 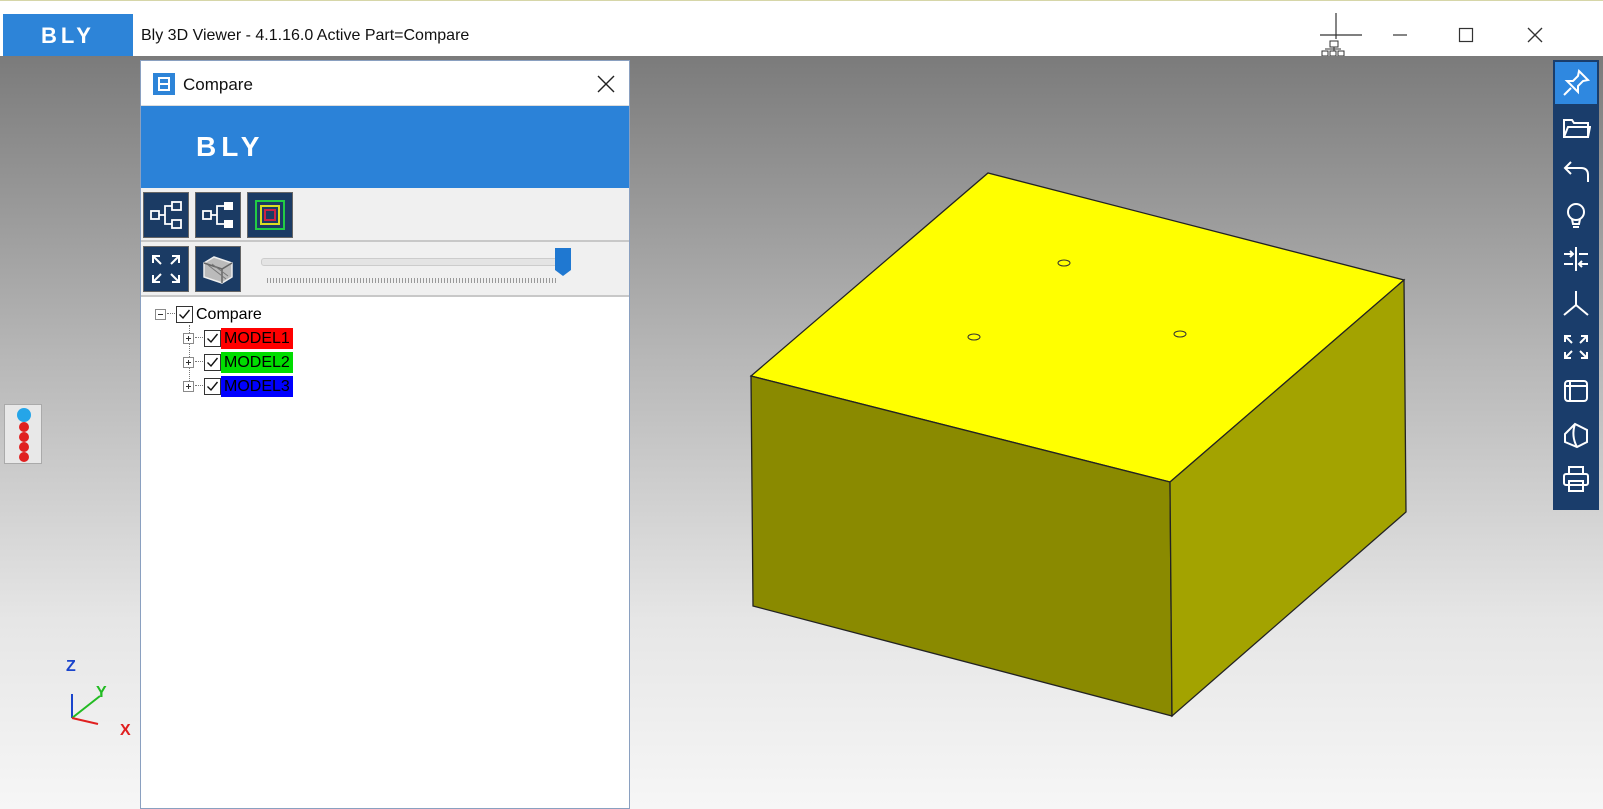 What do you see at coordinates (1576, 347) in the screenshot?
I see `fit-icon` at bounding box center [1576, 347].